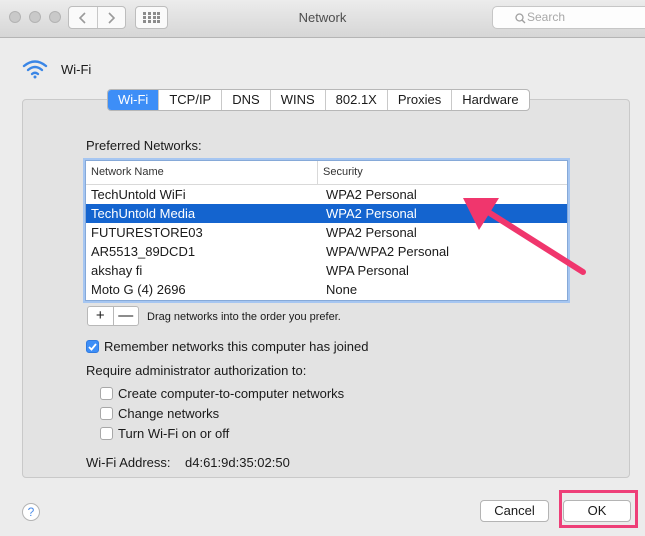 This screenshot has width=645, height=536. Describe the element at coordinates (489, 100) in the screenshot. I see `tab-hardware: Hardware` at that location.